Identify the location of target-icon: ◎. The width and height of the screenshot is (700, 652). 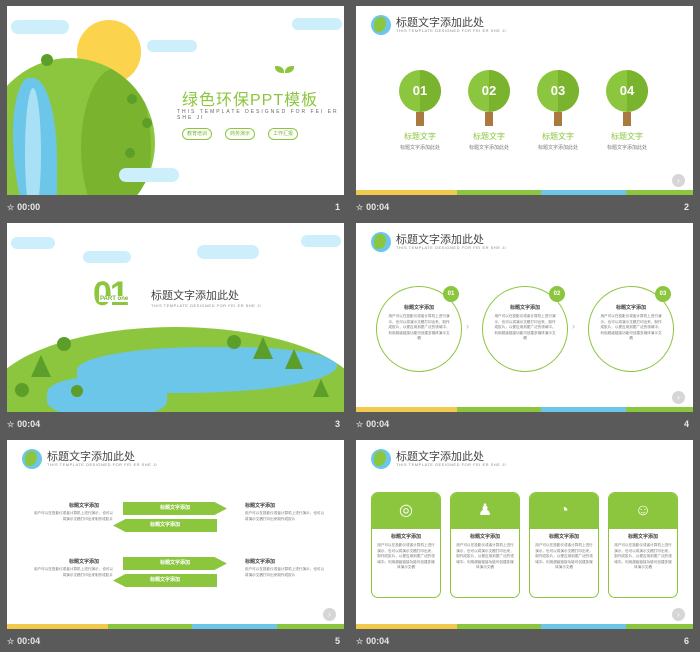
(406, 510).